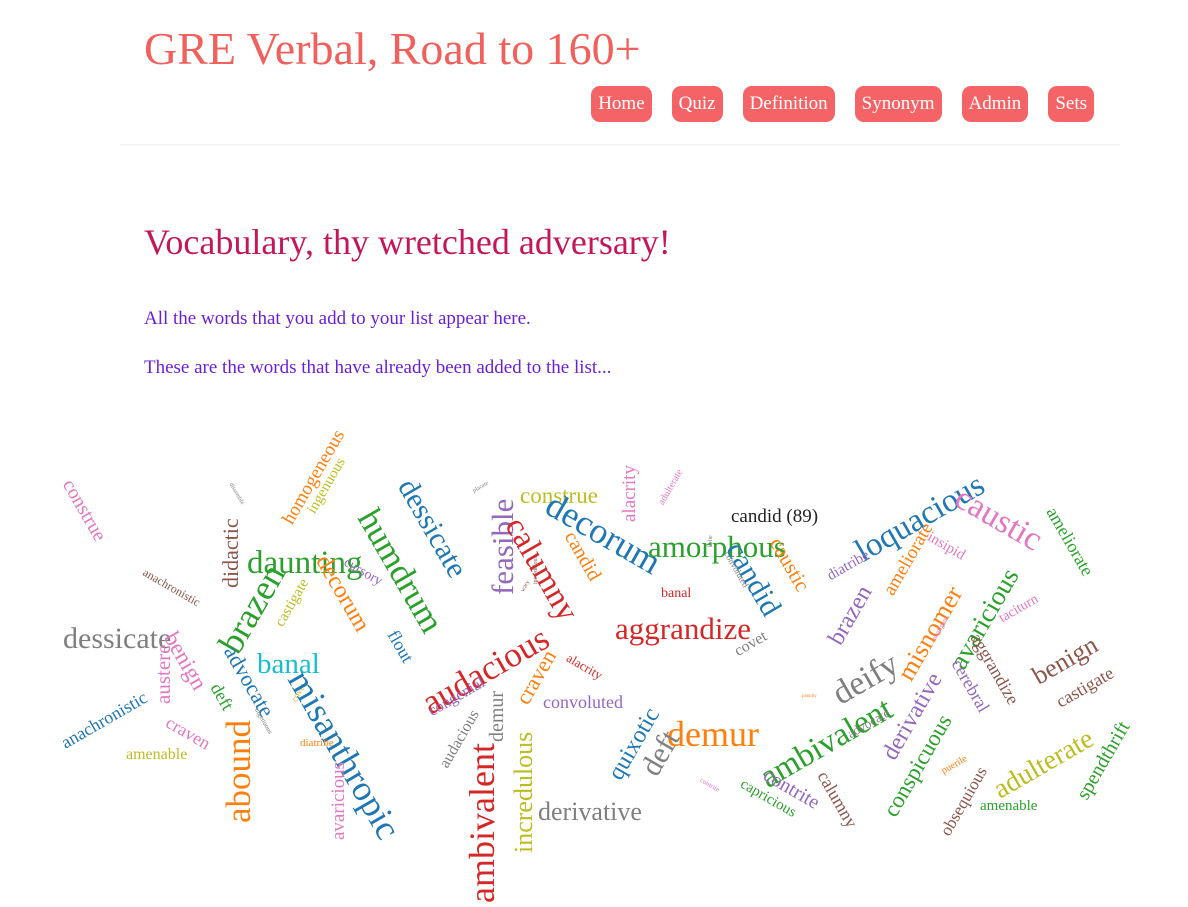 This screenshot has height=907, width=1188. Describe the element at coordinates (697, 104) in the screenshot. I see `nav-quiz-button: Quiz` at that location.